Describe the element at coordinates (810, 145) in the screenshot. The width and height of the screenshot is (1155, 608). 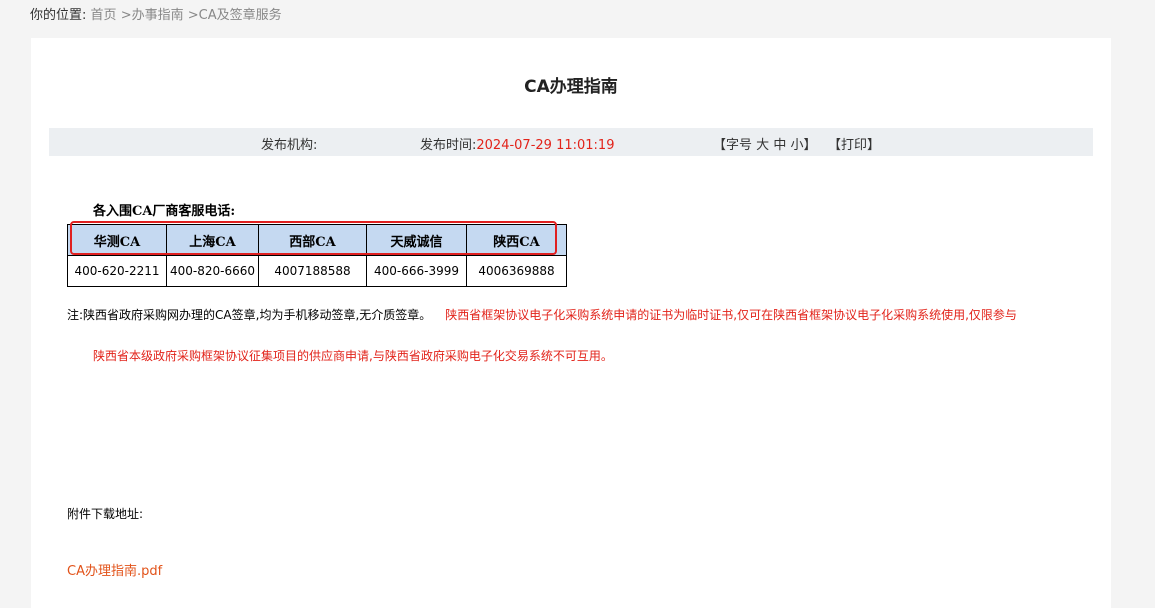
I see `font-size-close: 】` at that location.